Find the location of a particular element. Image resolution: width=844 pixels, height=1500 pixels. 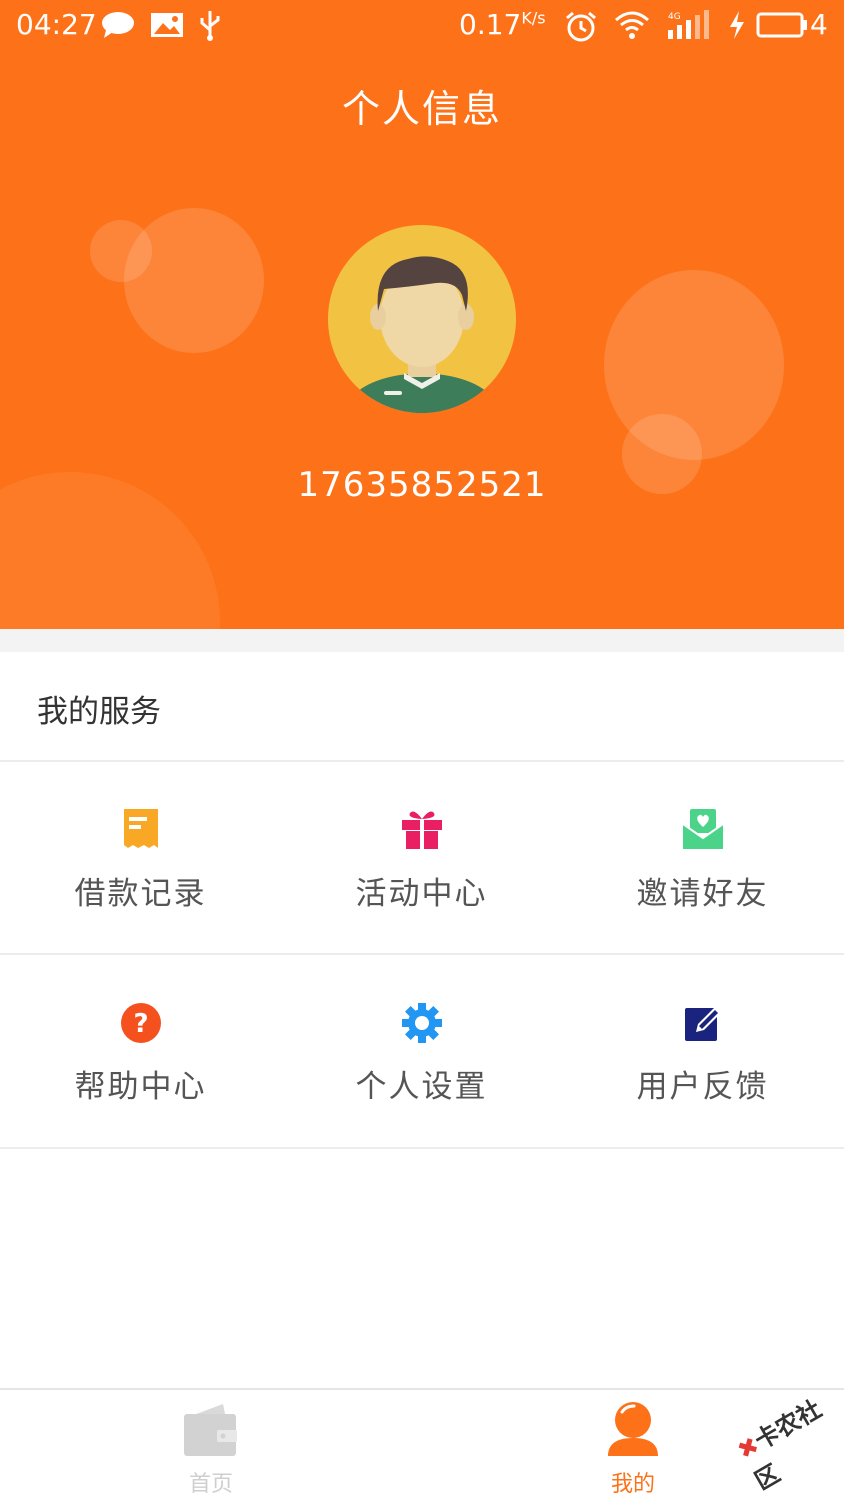

battery-level: 4 is located at coordinates (819, 24).